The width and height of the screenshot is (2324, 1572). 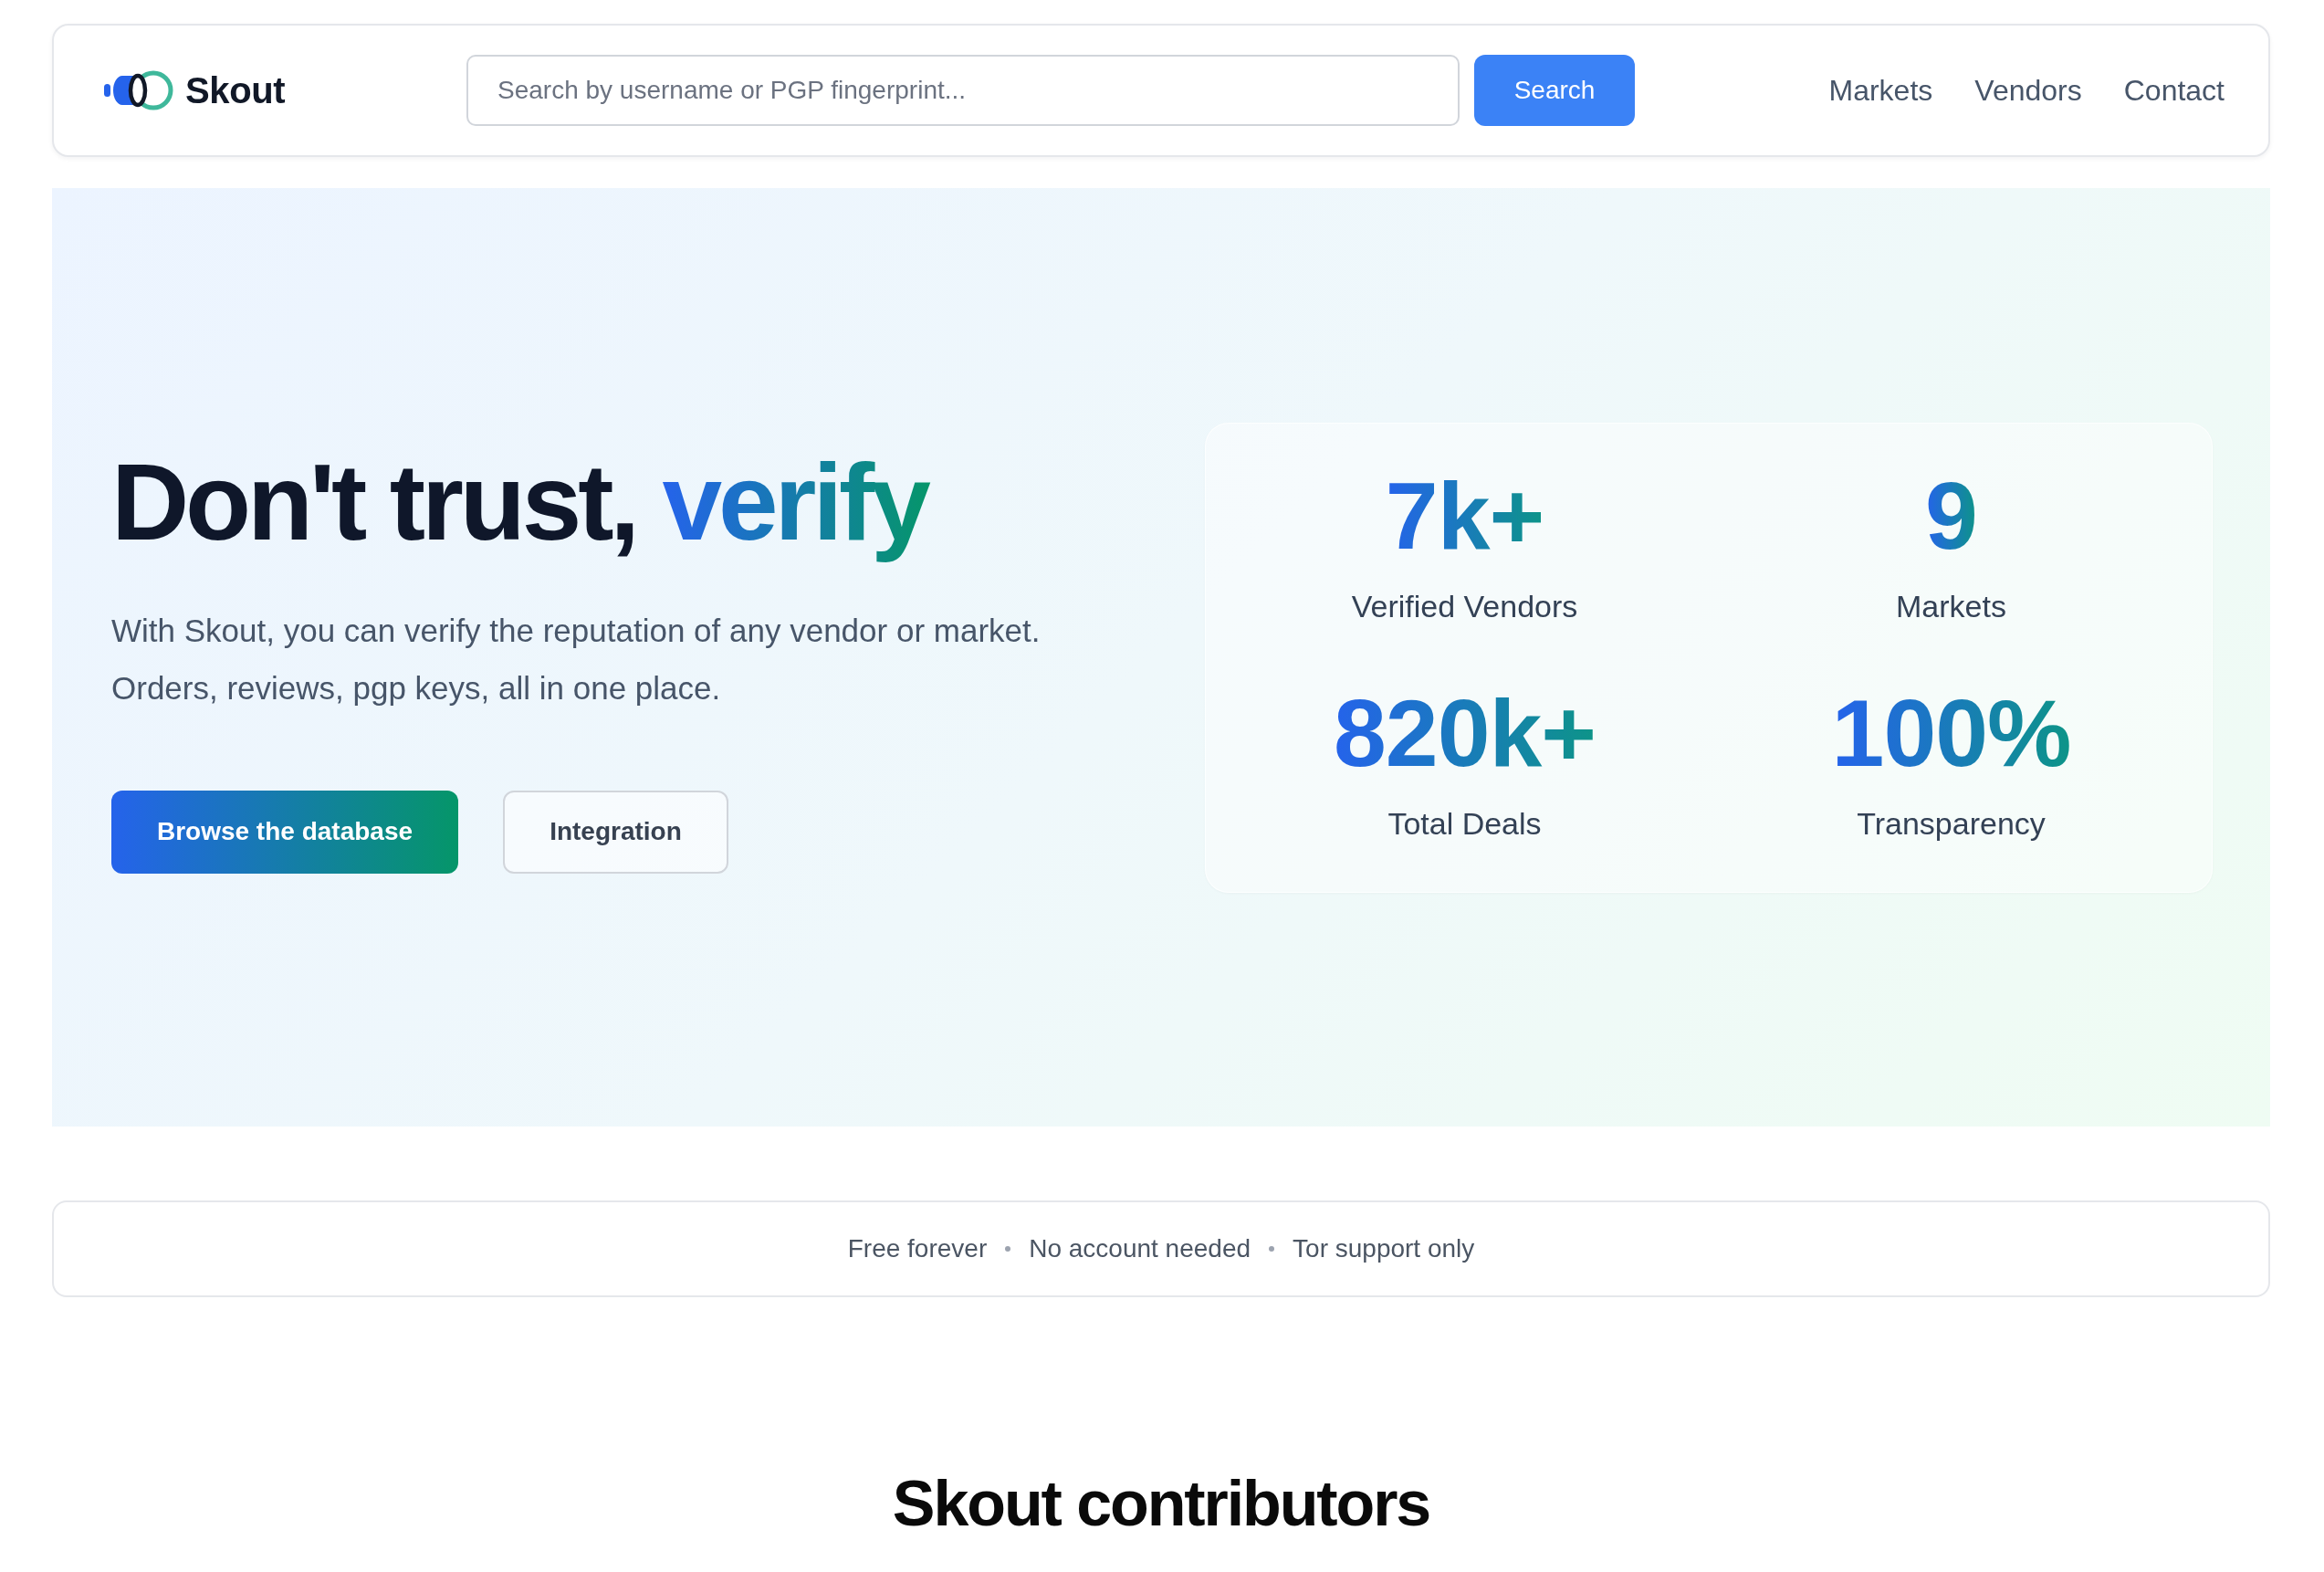 What do you see at coordinates (285, 832) in the screenshot?
I see `primary-button: Browse the database` at bounding box center [285, 832].